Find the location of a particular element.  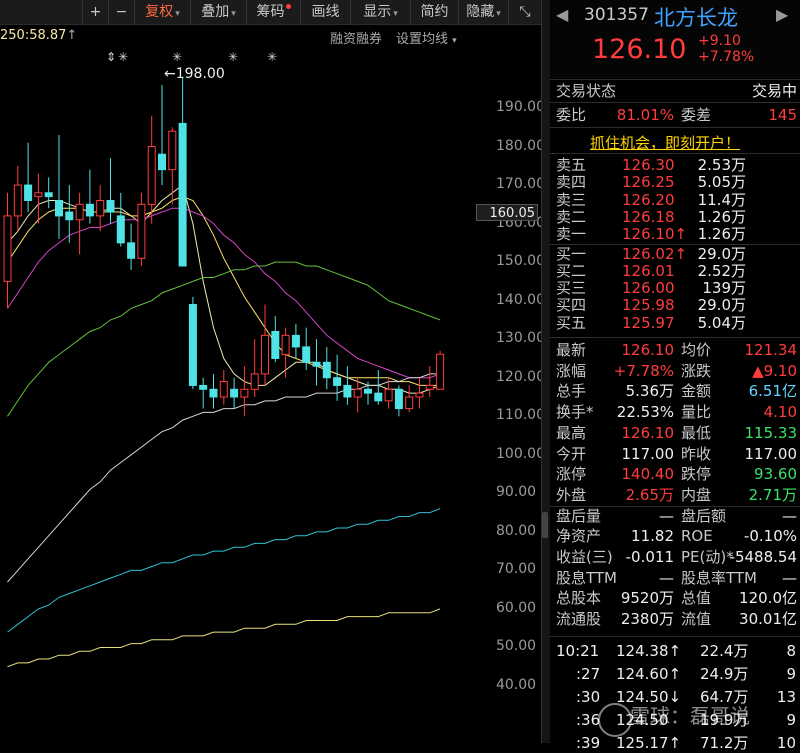

order-level-label: 买一 is located at coordinates (571, 253).